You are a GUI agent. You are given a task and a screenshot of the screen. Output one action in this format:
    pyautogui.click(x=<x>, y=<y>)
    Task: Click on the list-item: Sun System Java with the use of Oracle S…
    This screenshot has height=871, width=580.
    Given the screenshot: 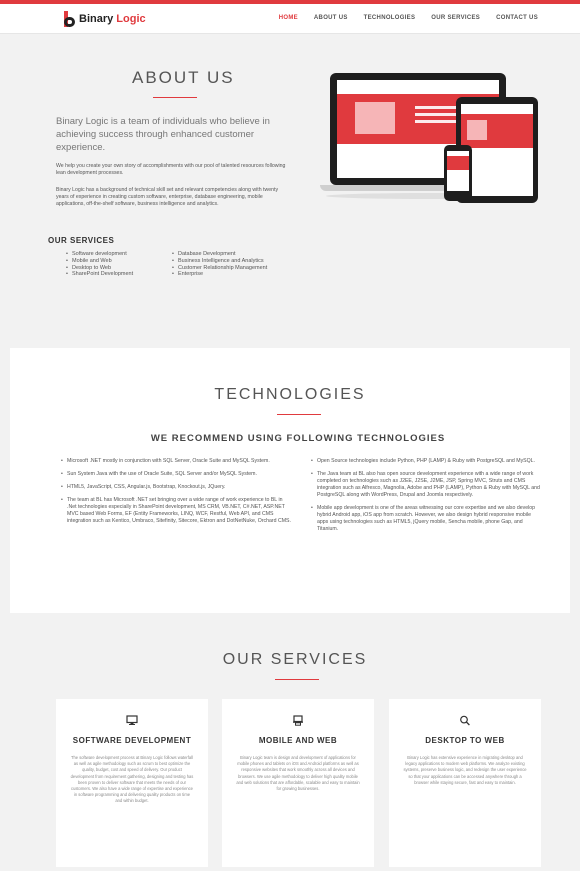 What is the action you would take?
    pyautogui.click(x=177, y=474)
    